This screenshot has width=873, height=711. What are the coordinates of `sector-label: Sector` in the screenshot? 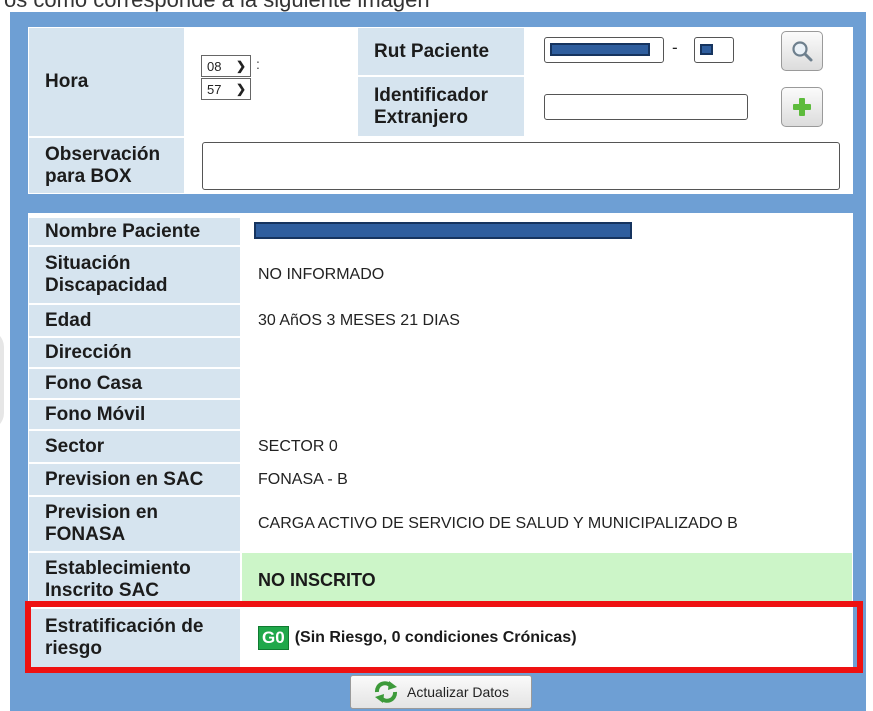 It's located at (134, 446).